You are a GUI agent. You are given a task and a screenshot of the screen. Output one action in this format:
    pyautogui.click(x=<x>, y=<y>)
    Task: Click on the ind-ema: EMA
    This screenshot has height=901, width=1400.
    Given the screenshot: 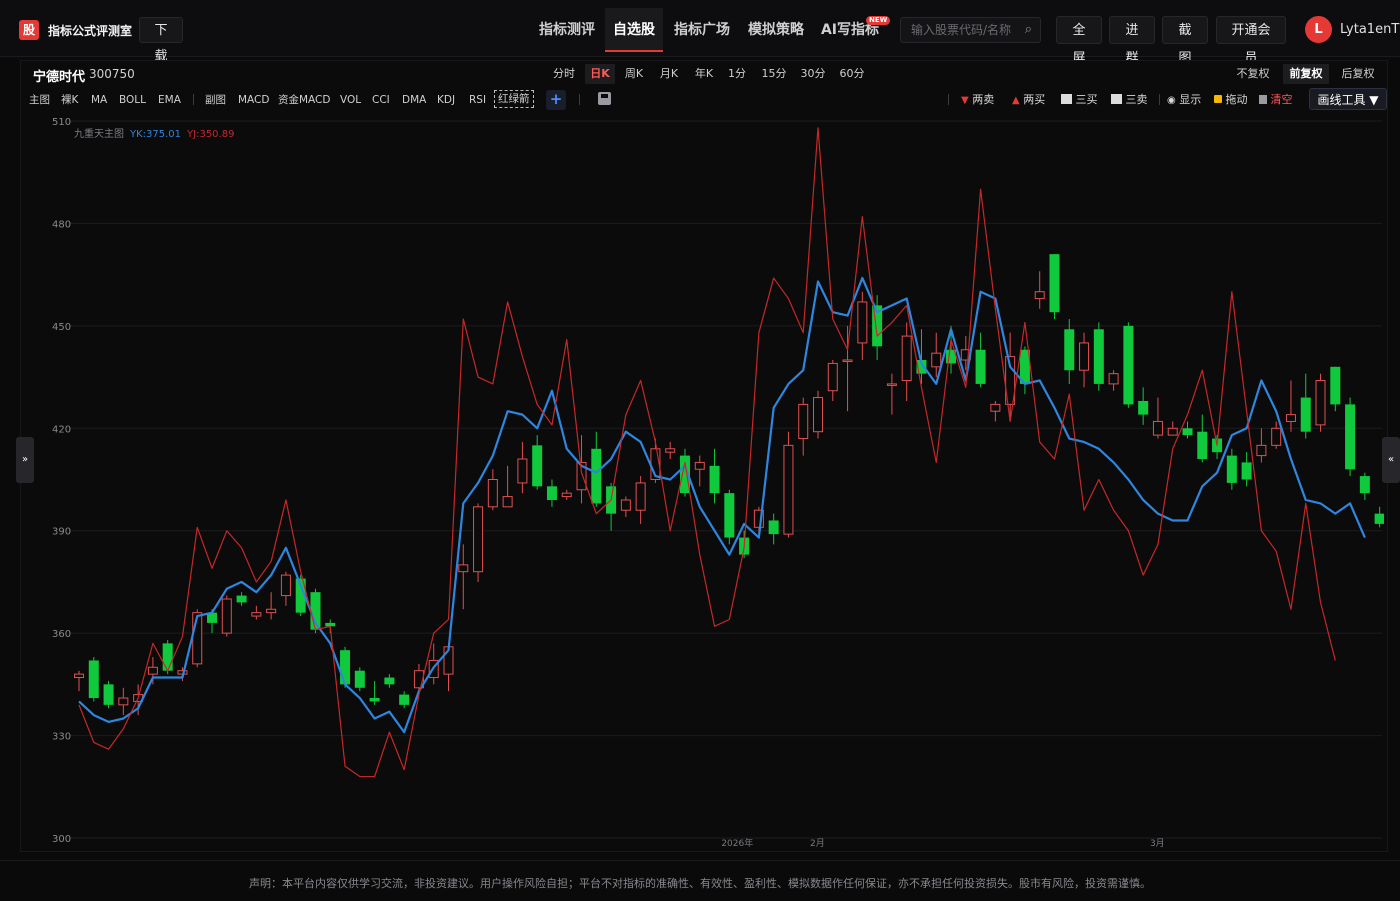 What is the action you would take?
    pyautogui.click(x=169, y=100)
    